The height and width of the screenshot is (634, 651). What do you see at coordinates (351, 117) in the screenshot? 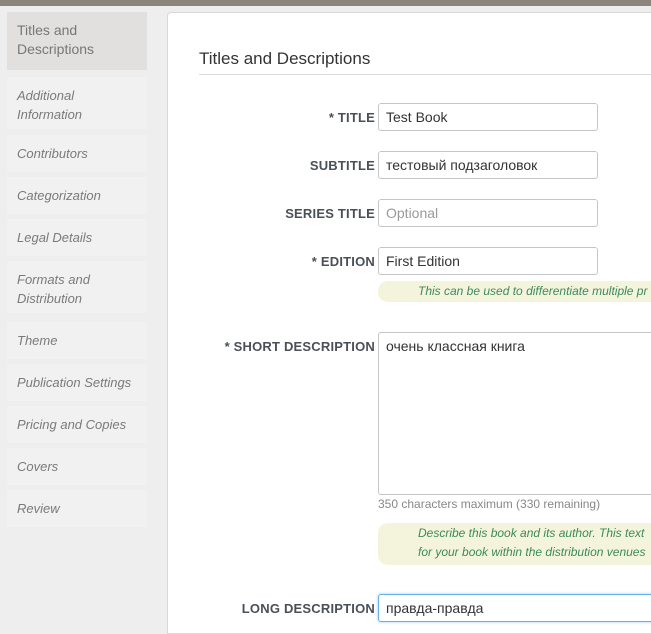
I see `title-label: * TITLE` at bounding box center [351, 117].